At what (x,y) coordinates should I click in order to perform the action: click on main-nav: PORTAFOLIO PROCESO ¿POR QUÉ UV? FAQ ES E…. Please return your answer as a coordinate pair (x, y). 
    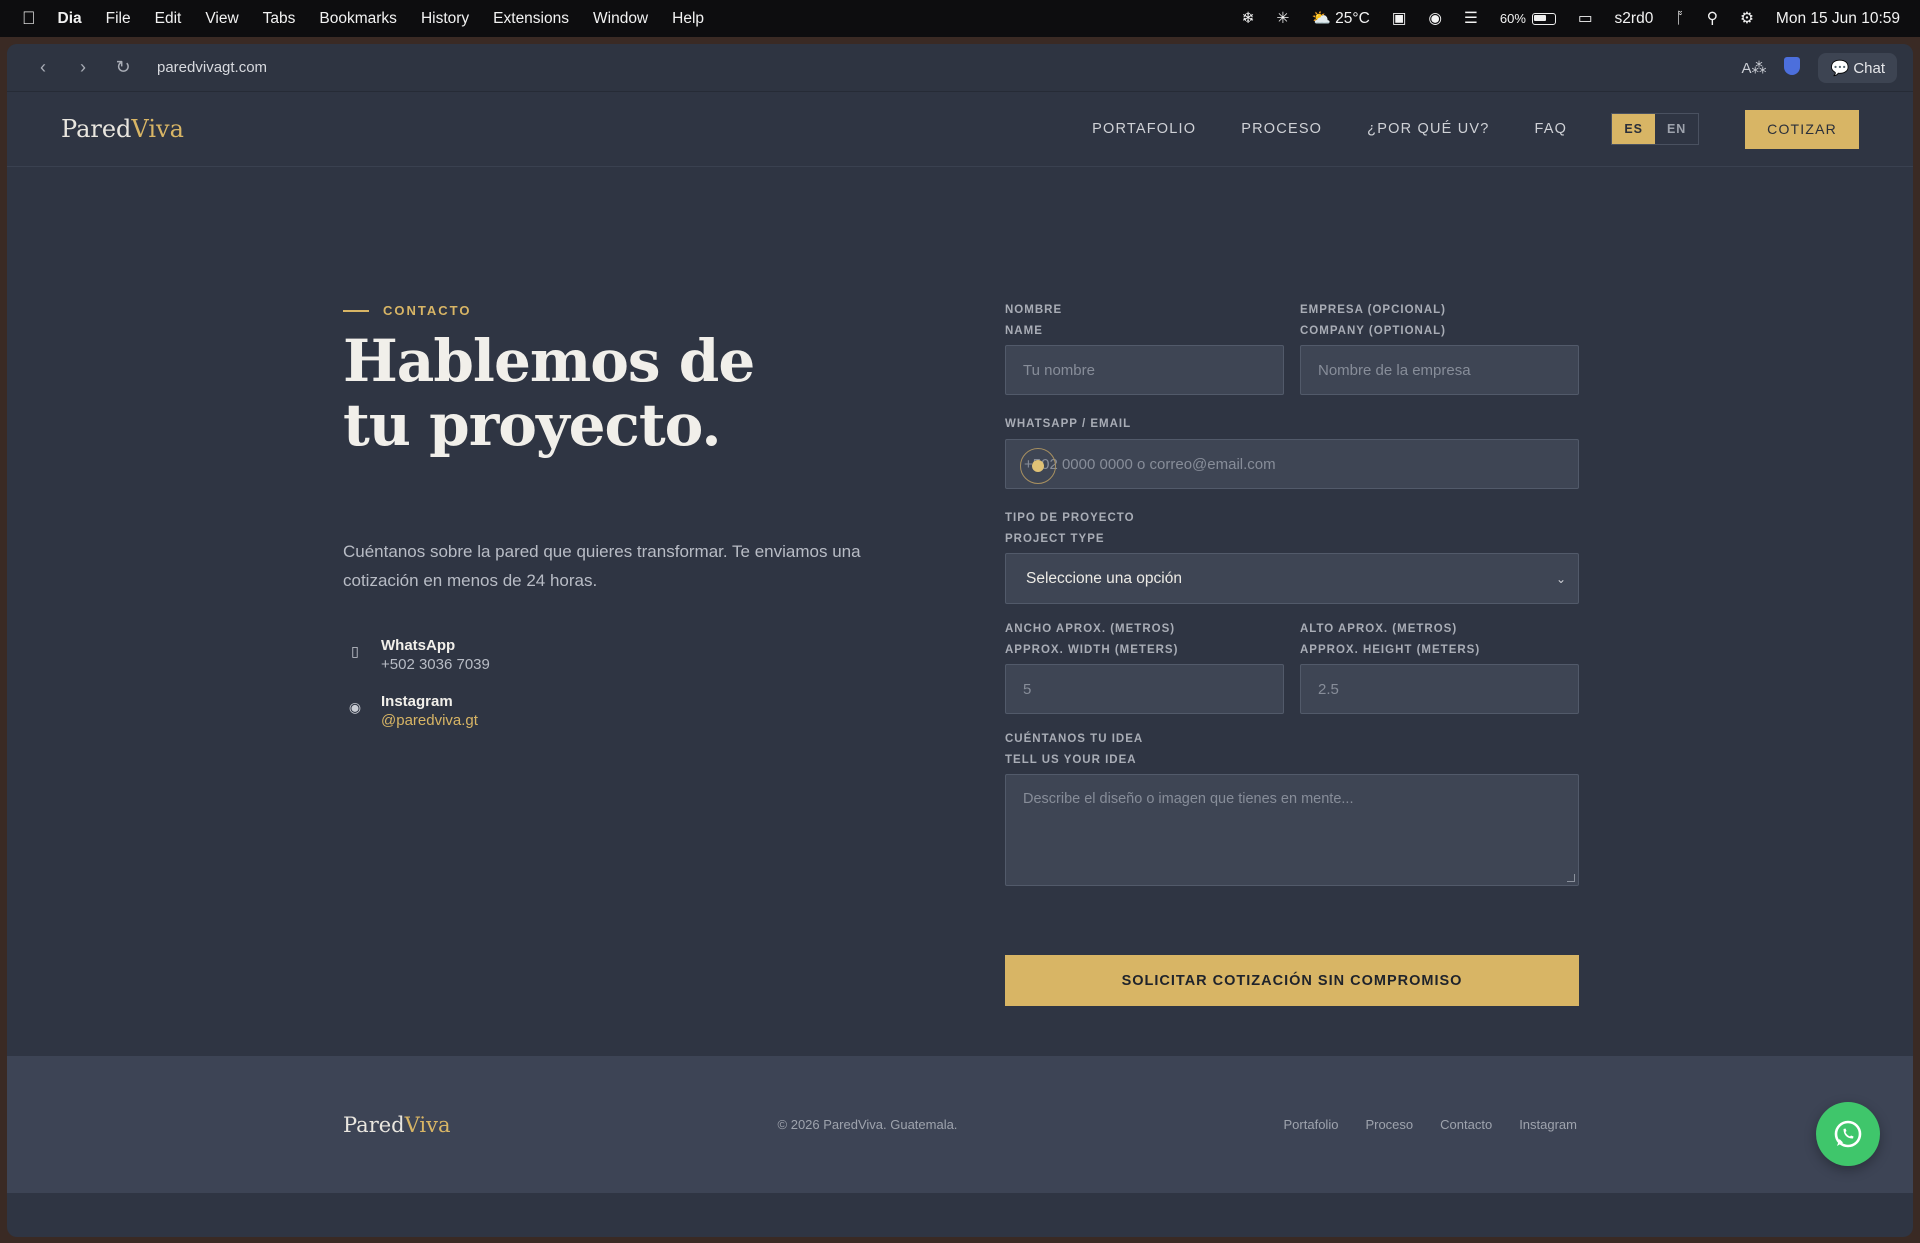
    Looking at the image, I should click on (1453, 129).